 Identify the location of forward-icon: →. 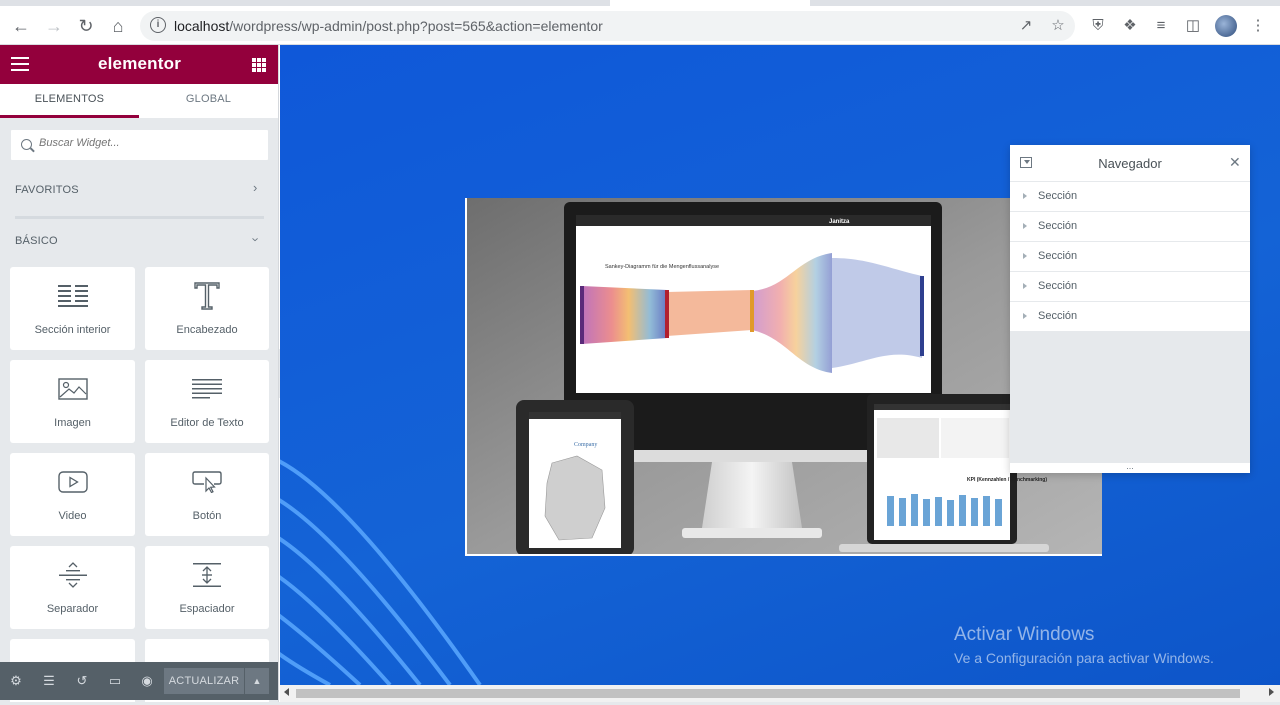
(54, 26).